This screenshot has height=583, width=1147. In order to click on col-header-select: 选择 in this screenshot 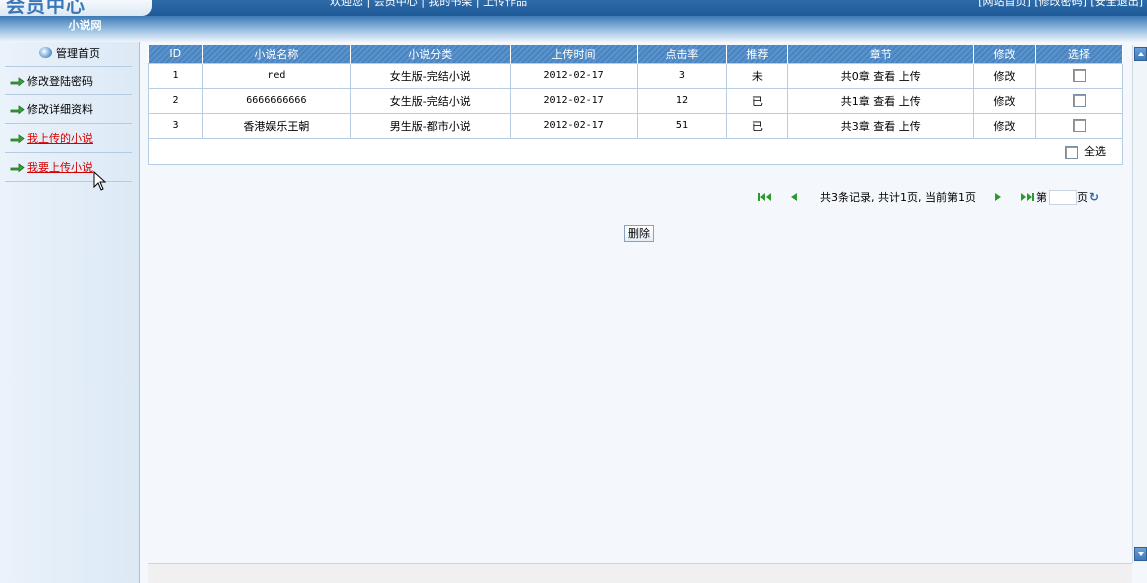, I will do `click(1079, 54)`.